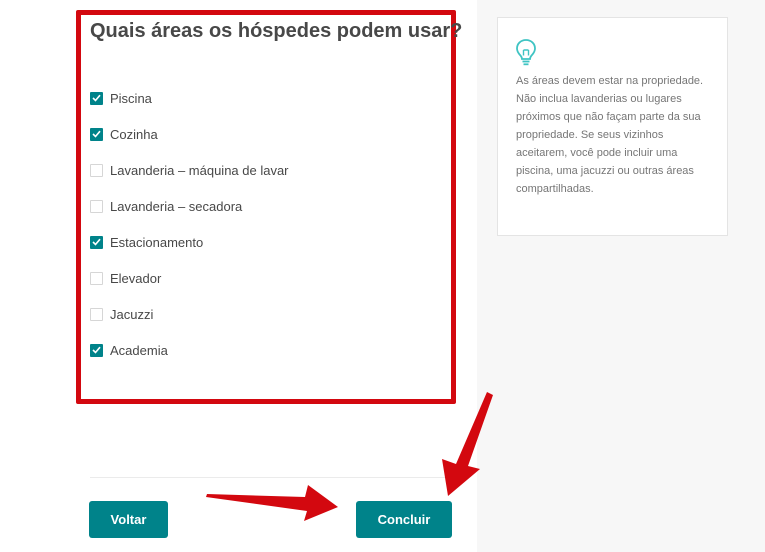 Image resolution: width=765 pixels, height=552 pixels. I want to click on amenity-item: Estacionamento, so click(189, 242).